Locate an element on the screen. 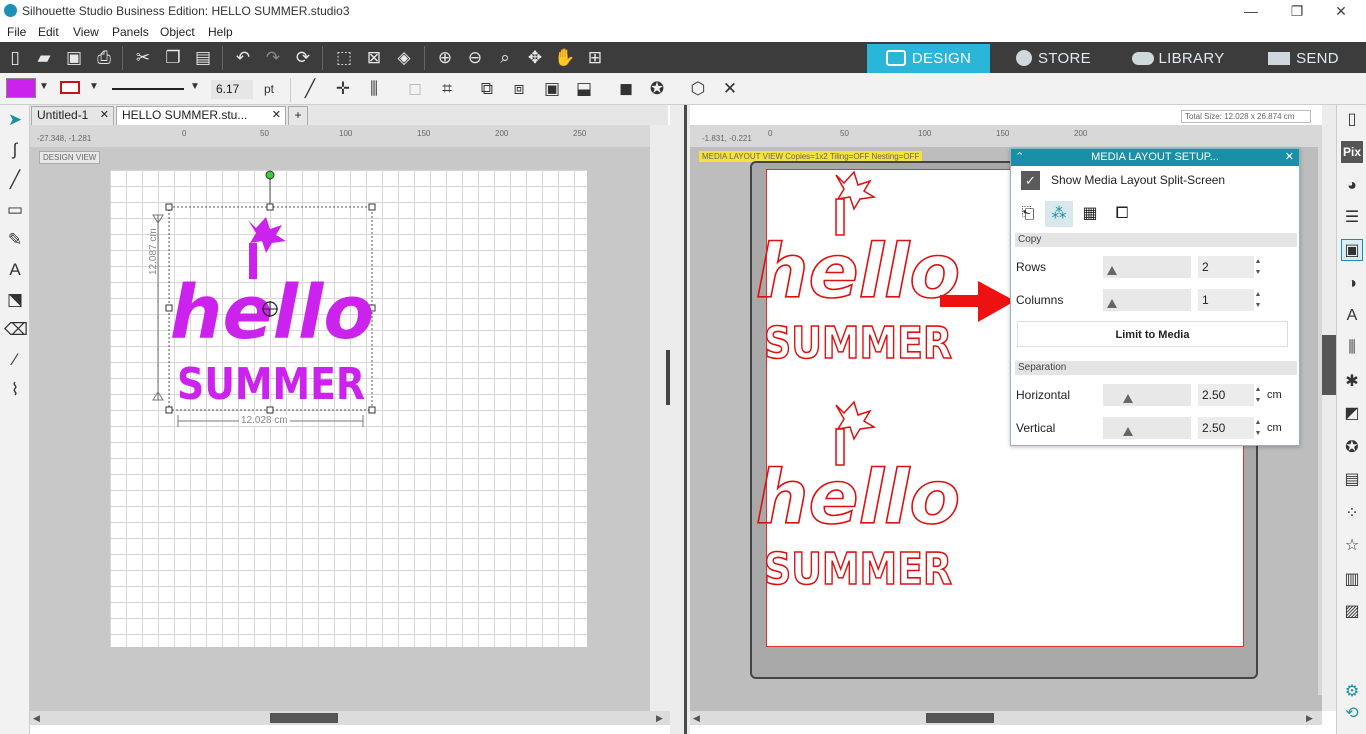 The image size is (1366, 734). panel-header: ⌃ MEDIA LAYOUT SETUP... ✕ is located at coordinates (1155, 157).